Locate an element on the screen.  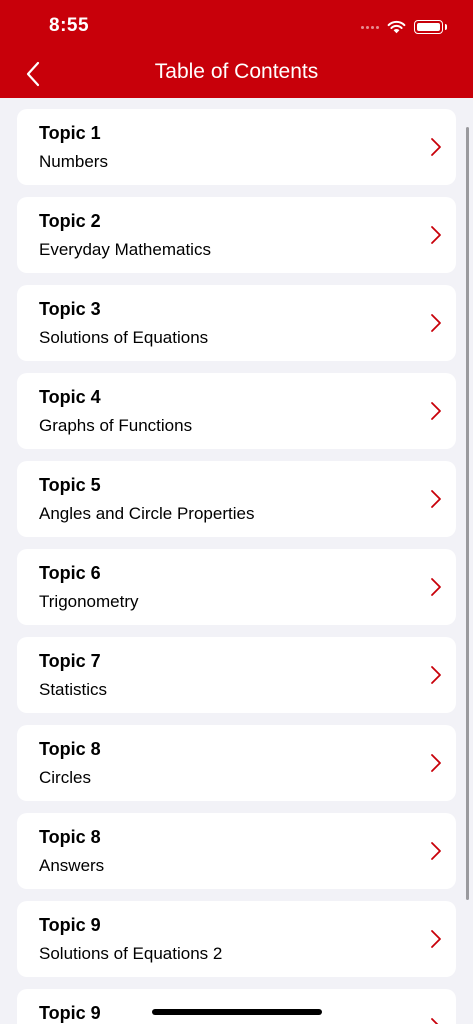
topic-subtitle: Solutions of Equations is located at coordinates (124, 337).